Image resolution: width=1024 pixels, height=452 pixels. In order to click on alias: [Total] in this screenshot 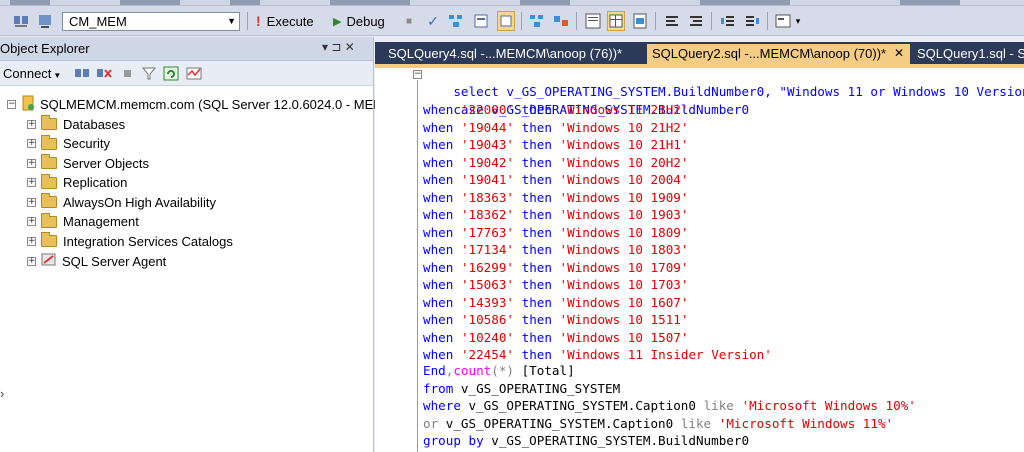, I will do `click(544, 370)`.